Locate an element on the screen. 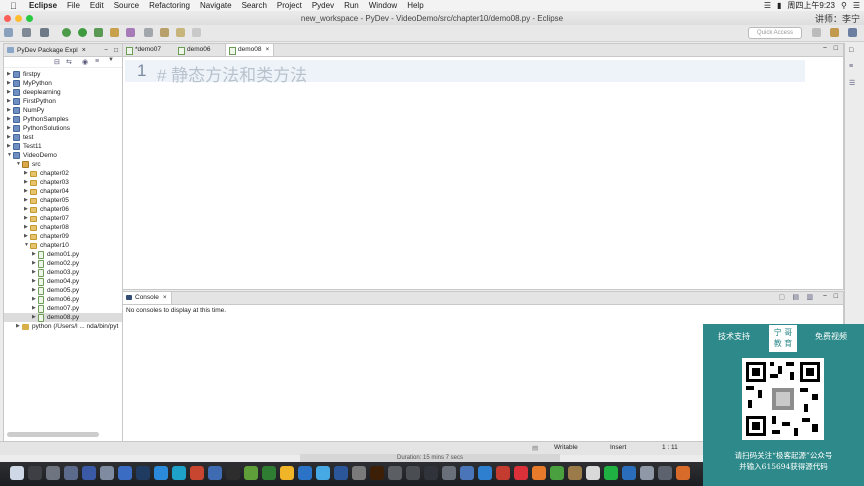 This screenshot has width=864, height=486. launchpad-icon is located at coordinates (35, 473).